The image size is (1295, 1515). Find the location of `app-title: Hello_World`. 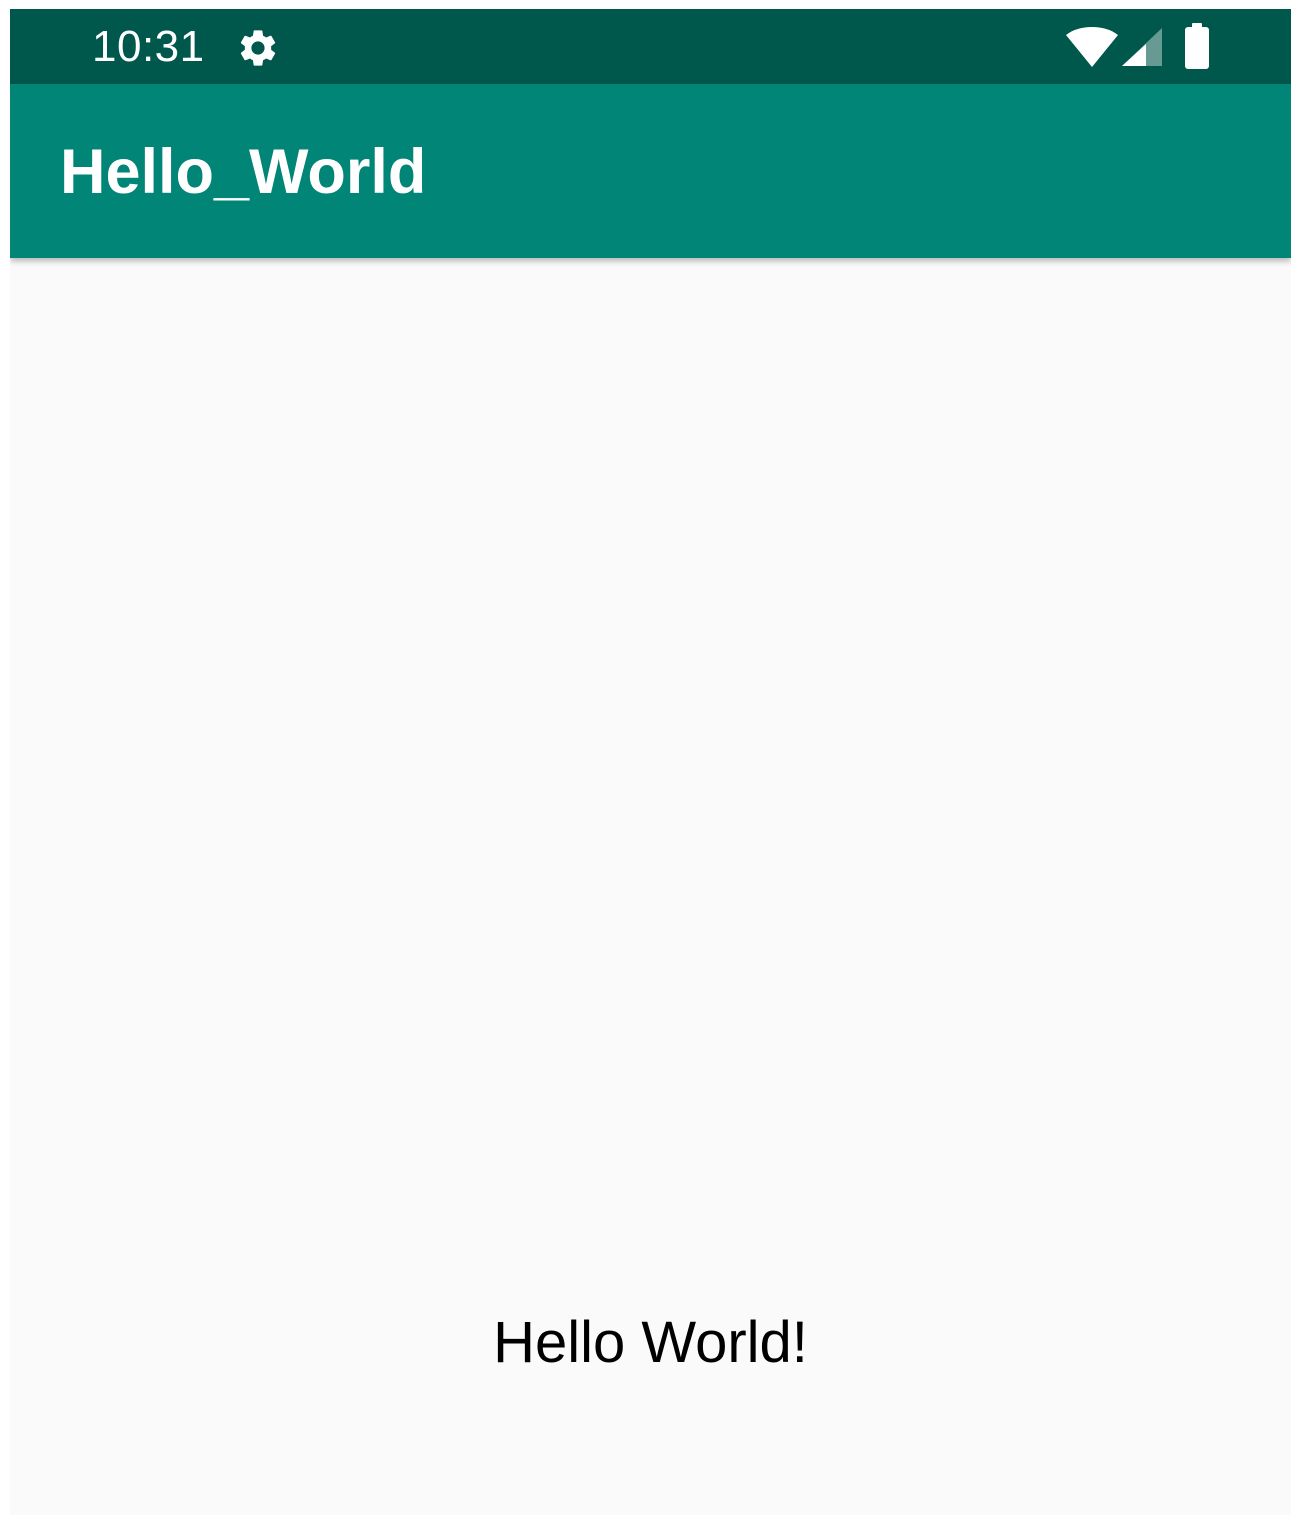

app-title: Hello_World is located at coordinates (243, 172).